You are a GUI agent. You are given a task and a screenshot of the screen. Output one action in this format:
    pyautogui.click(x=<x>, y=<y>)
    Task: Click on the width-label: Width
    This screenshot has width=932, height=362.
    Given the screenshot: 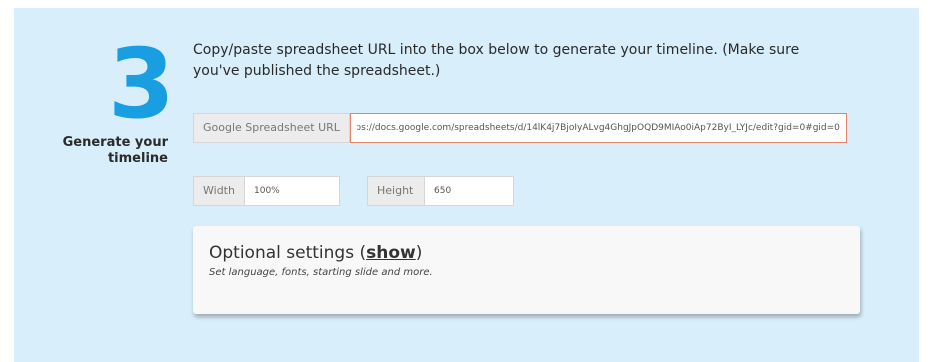 What is the action you would take?
    pyautogui.click(x=219, y=191)
    